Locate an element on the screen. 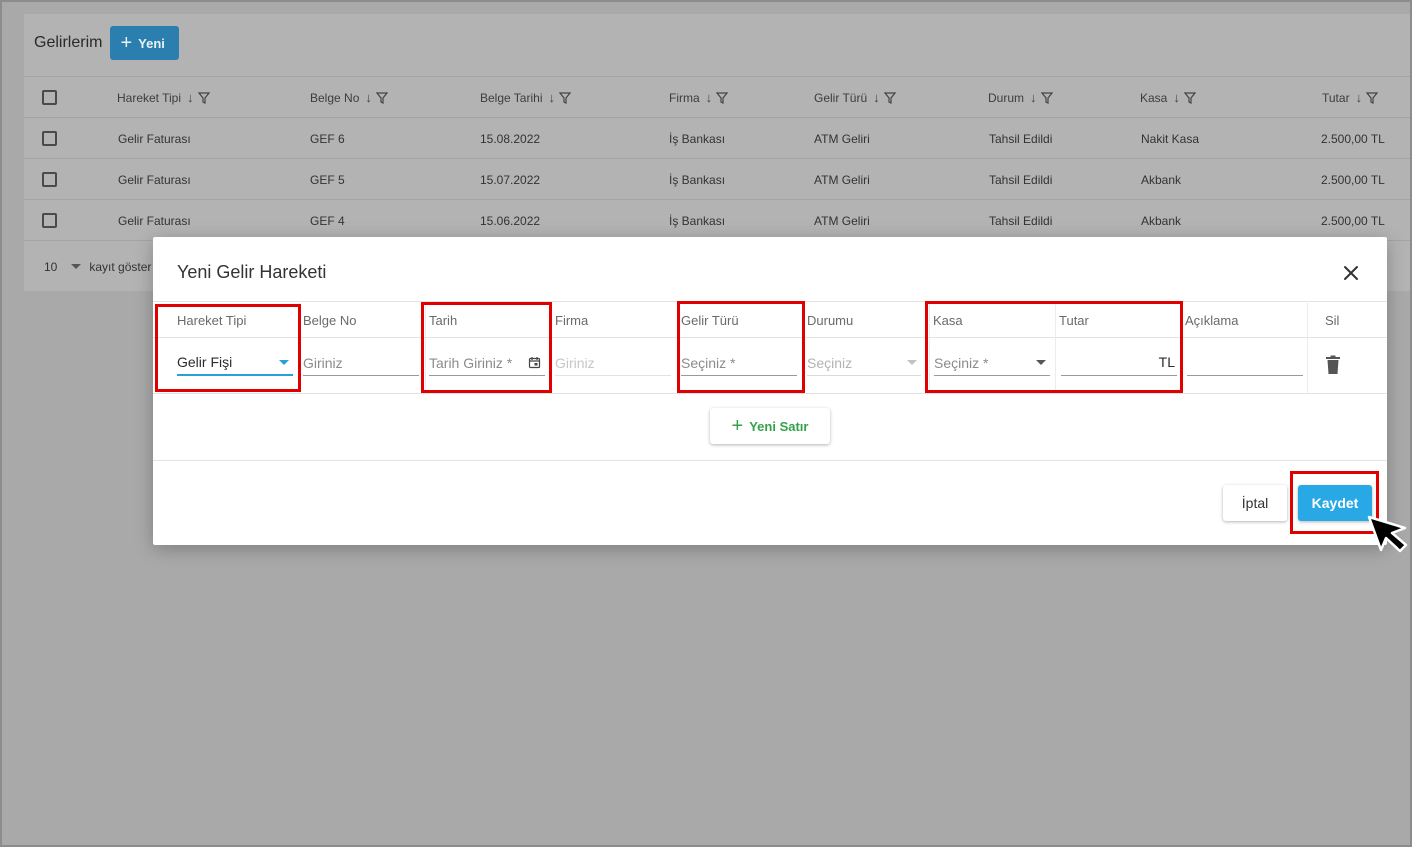 The width and height of the screenshot is (1412, 847). column-header-durumu: Durumu is located at coordinates (830, 320).